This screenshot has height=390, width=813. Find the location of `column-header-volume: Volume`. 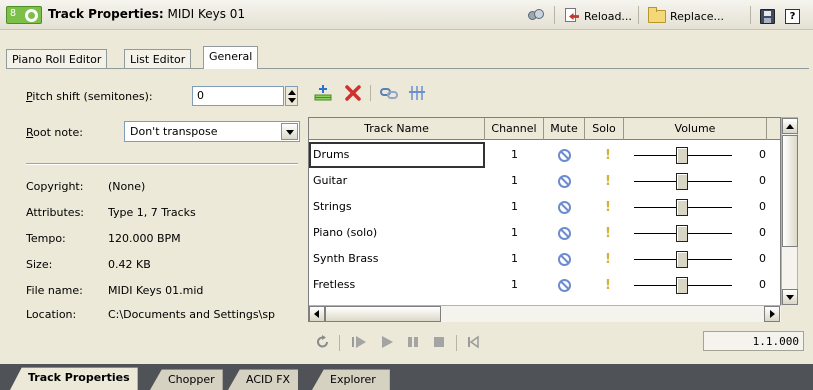

column-header-volume: Volume is located at coordinates (695, 129).